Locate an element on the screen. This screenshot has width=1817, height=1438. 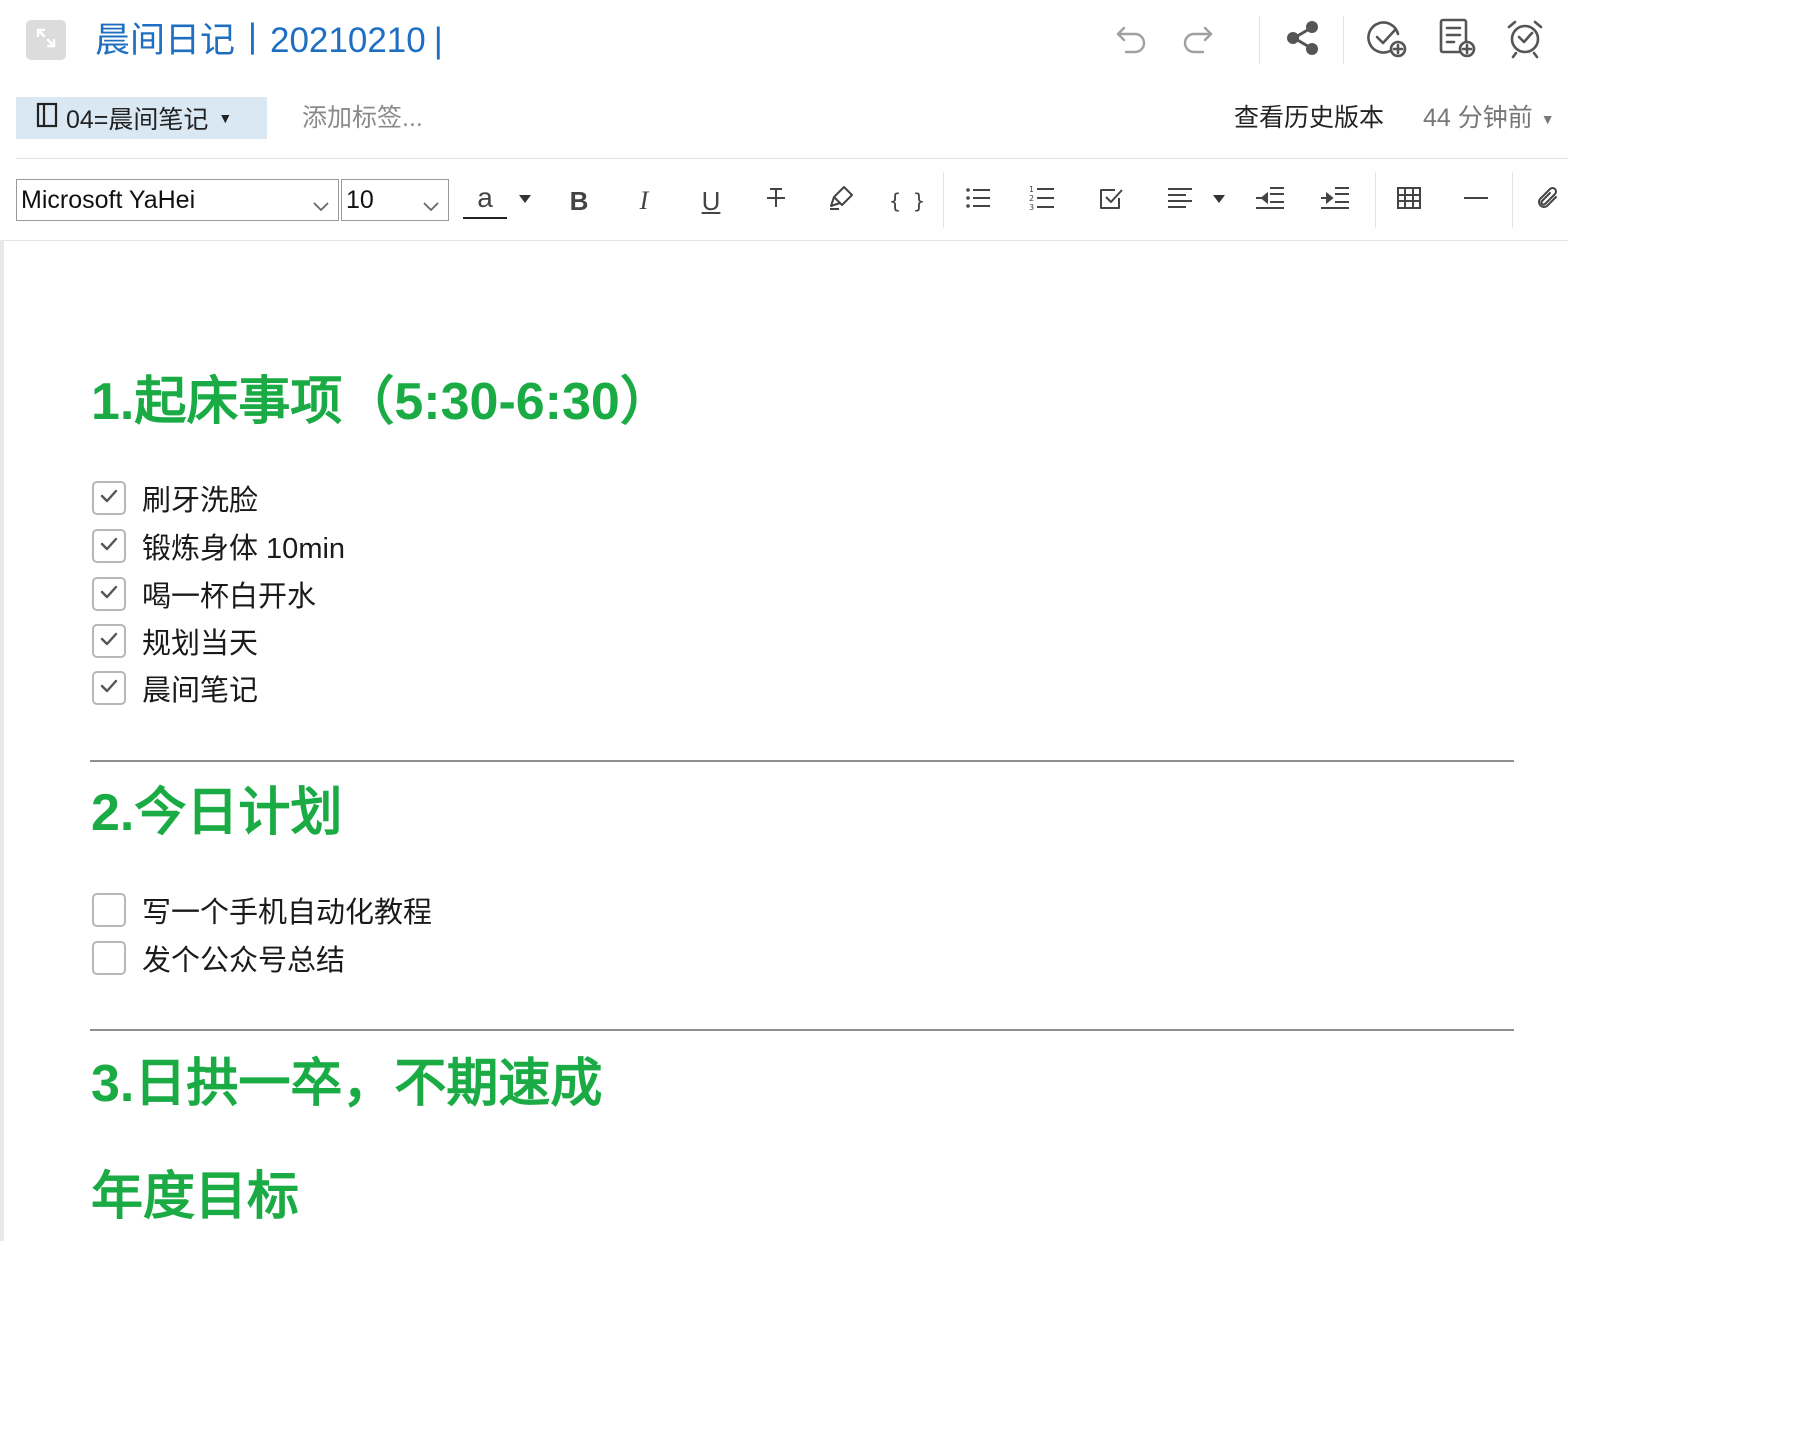
notebook-icon is located at coordinates (47, 118).